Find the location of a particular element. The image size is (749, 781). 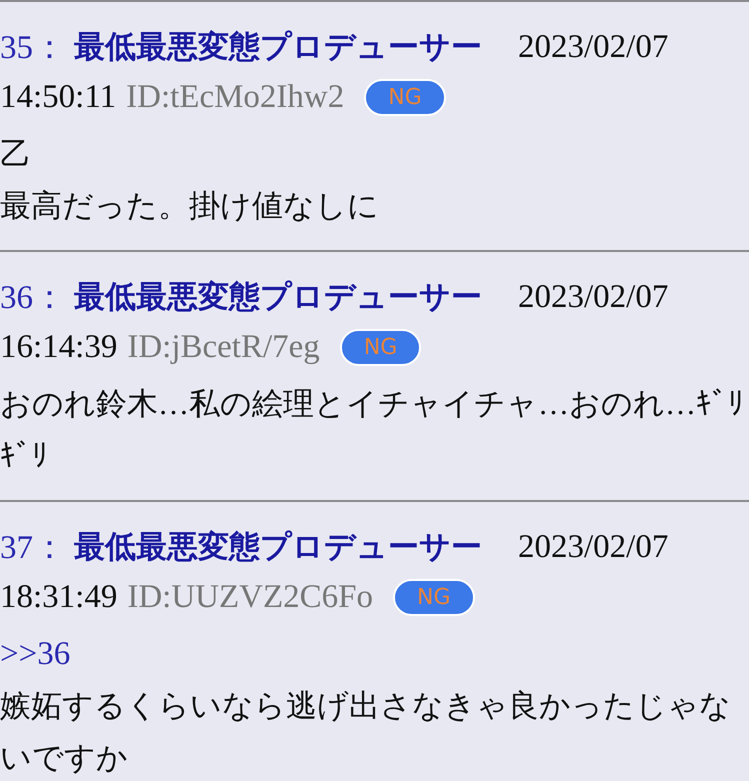

post-text: 乙 is located at coordinates (16, 154).